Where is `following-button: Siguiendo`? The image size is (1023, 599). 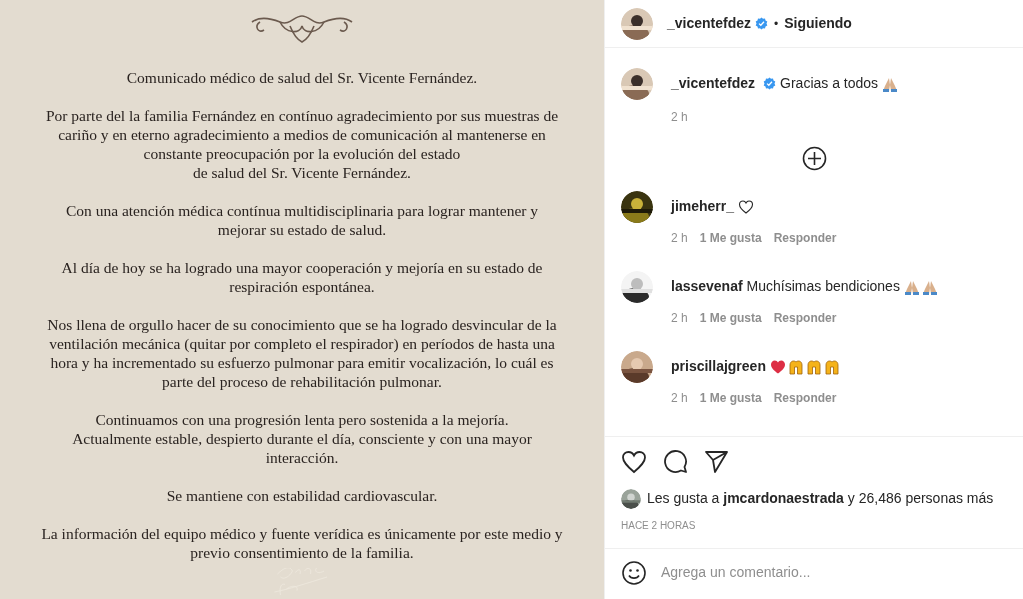 following-button: Siguiendo is located at coordinates (818, 23).